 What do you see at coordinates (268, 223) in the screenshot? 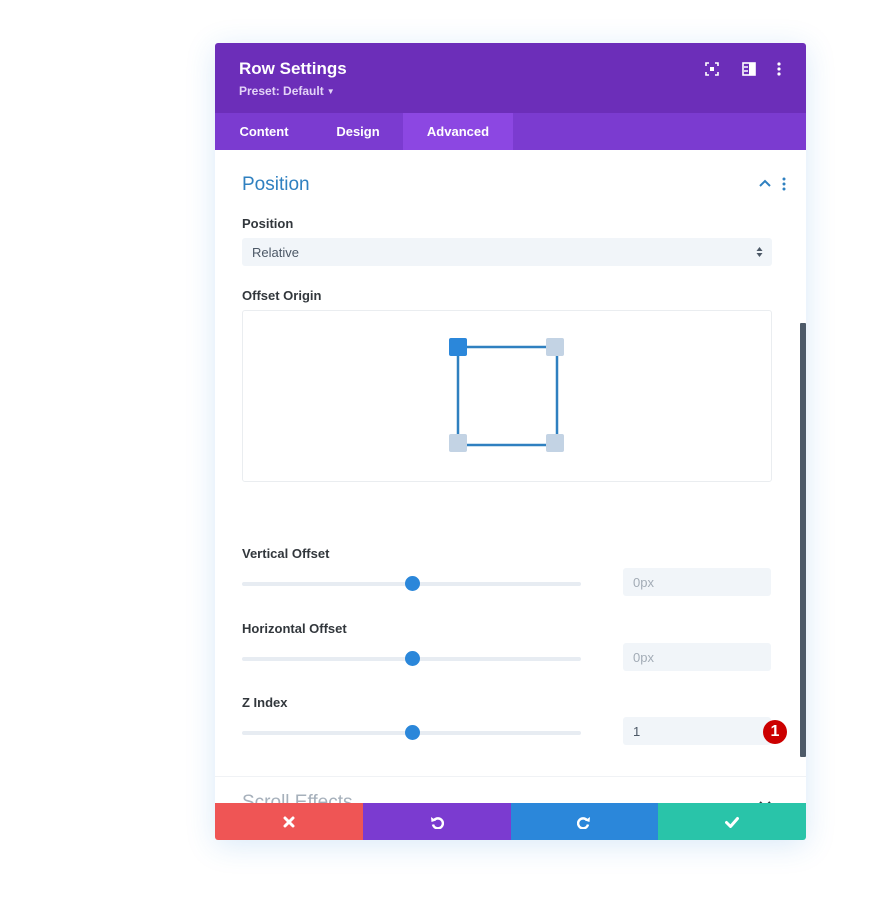
I see `position-label: Position` at bounding box center [268, 223].